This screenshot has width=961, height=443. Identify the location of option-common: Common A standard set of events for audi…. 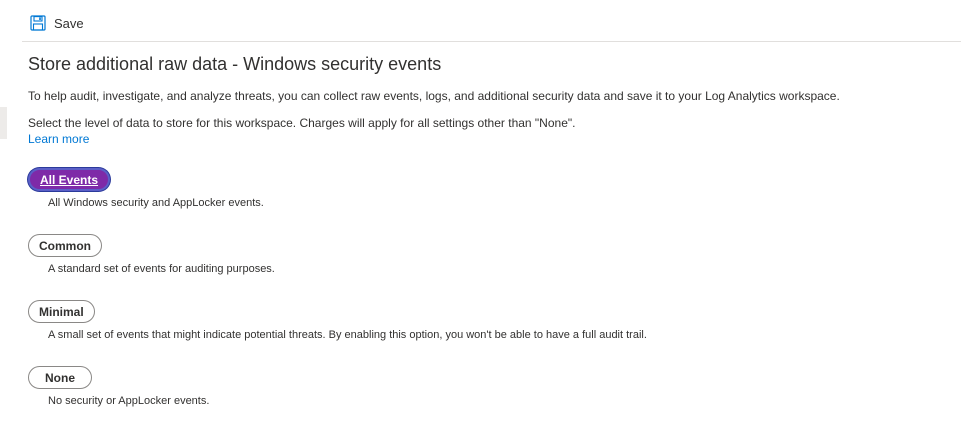
(151, 254).